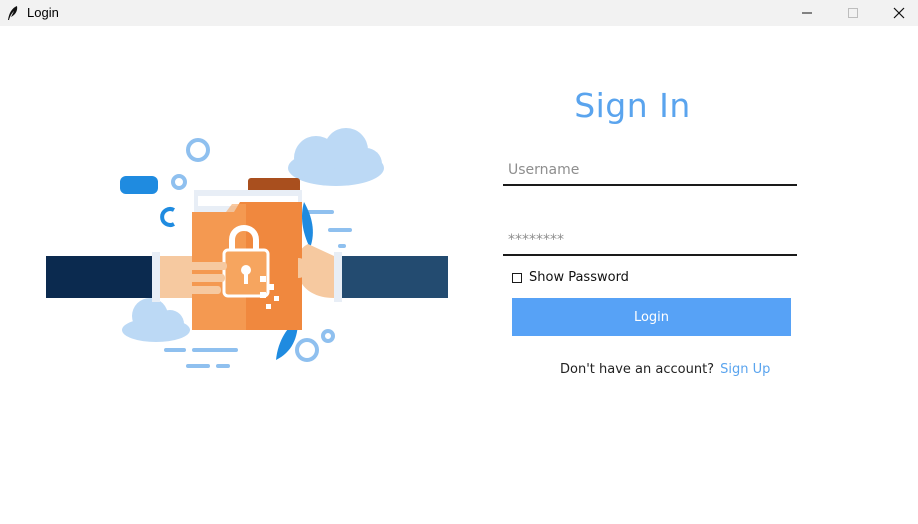 The image size is (918, 524). Describe the element at coordinates (632, 105) in the screenshot. I see `page-title: Sign In` at that location.